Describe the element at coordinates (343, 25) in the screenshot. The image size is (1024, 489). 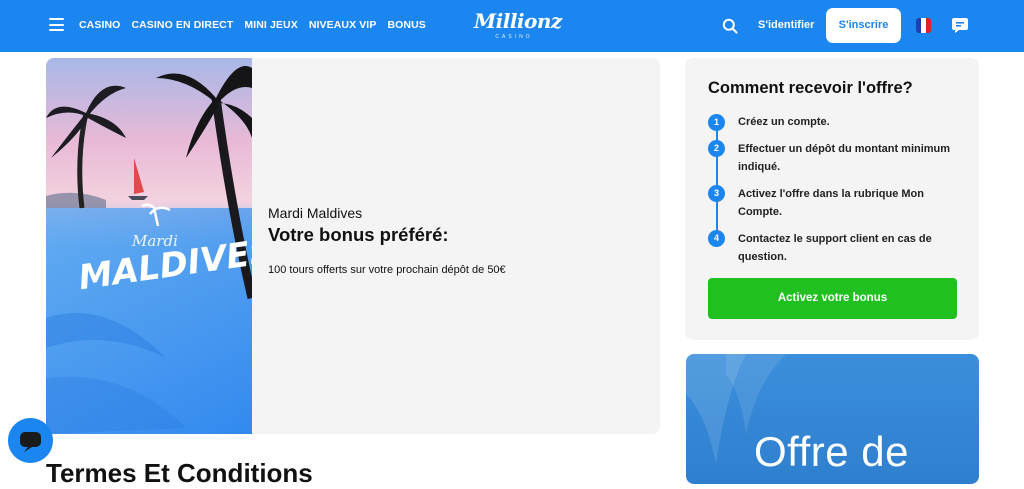
I see `nav-niveaux-vip: NIVEAUX VIP` at that location.